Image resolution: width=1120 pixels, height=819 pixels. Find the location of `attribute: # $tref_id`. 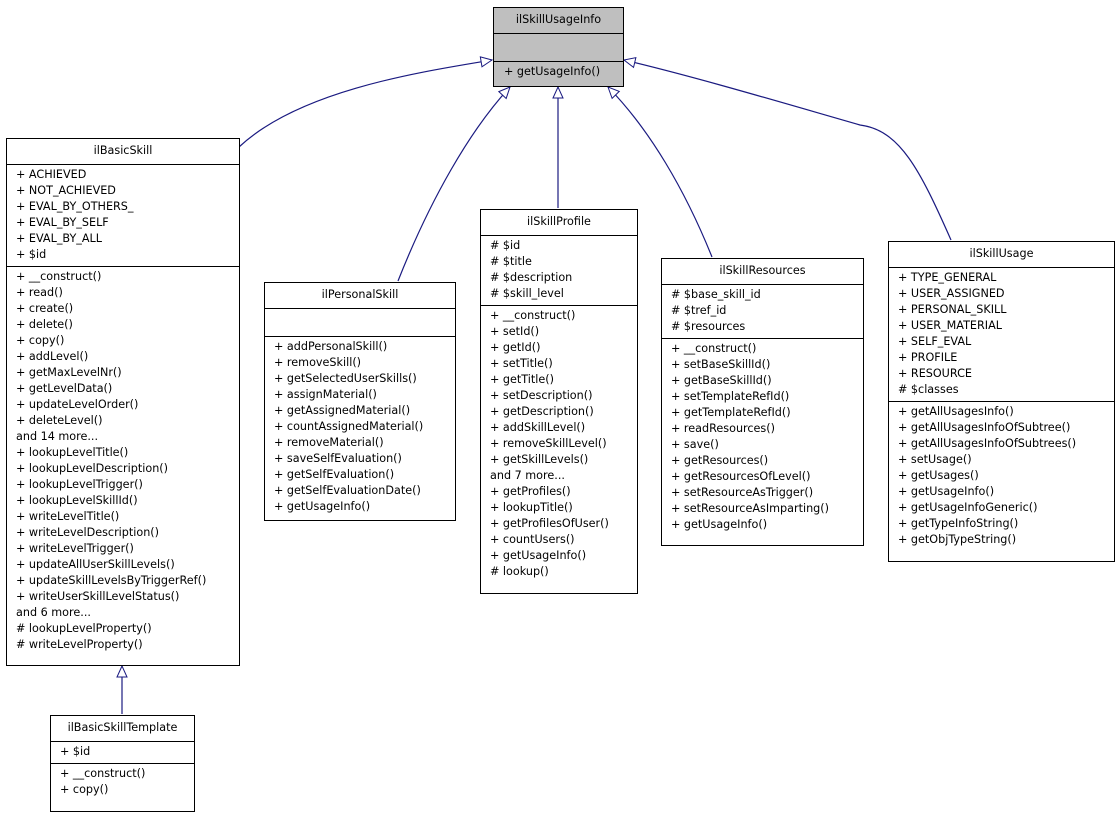

attribute: # $tref_id is located at coordinates (699, 310).